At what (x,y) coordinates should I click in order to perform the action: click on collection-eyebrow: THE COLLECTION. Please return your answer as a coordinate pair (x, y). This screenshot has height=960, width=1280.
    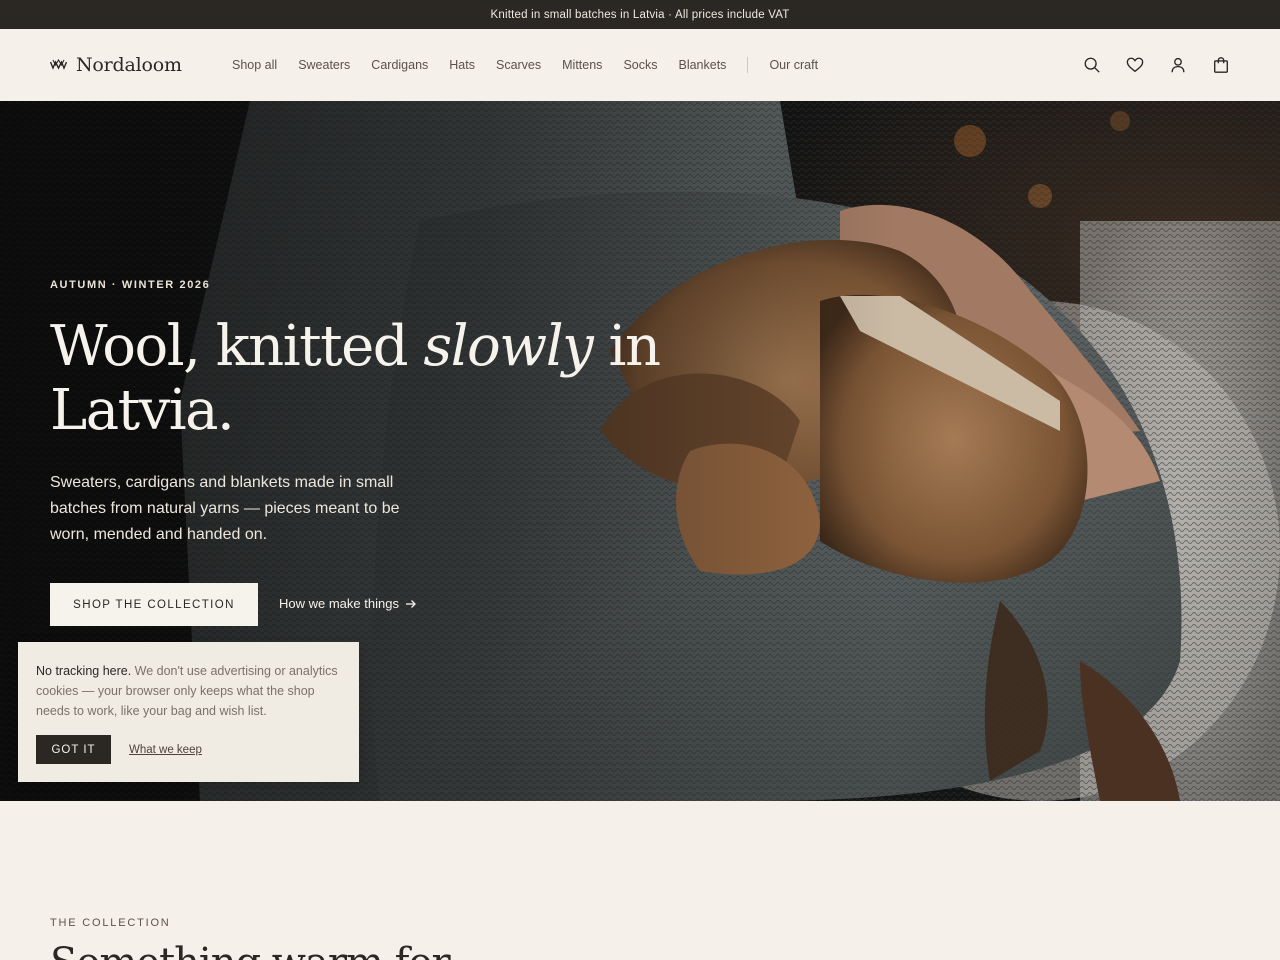
    Looking at the image, I should click on (110, 923).